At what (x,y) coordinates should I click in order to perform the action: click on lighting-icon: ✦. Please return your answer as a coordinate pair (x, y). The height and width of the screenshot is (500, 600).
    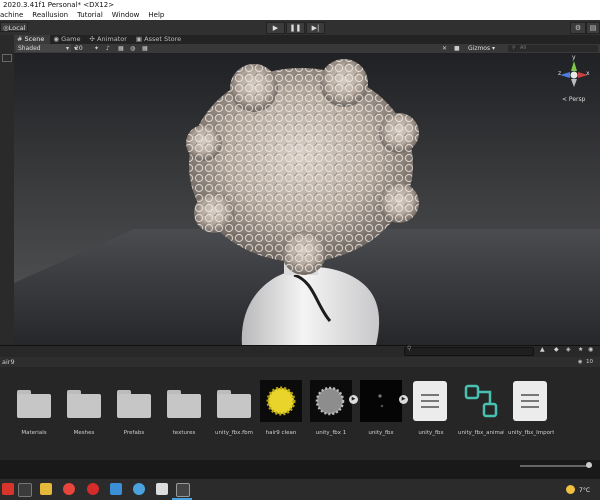
    Looking at the image, I should click on (96, 48).